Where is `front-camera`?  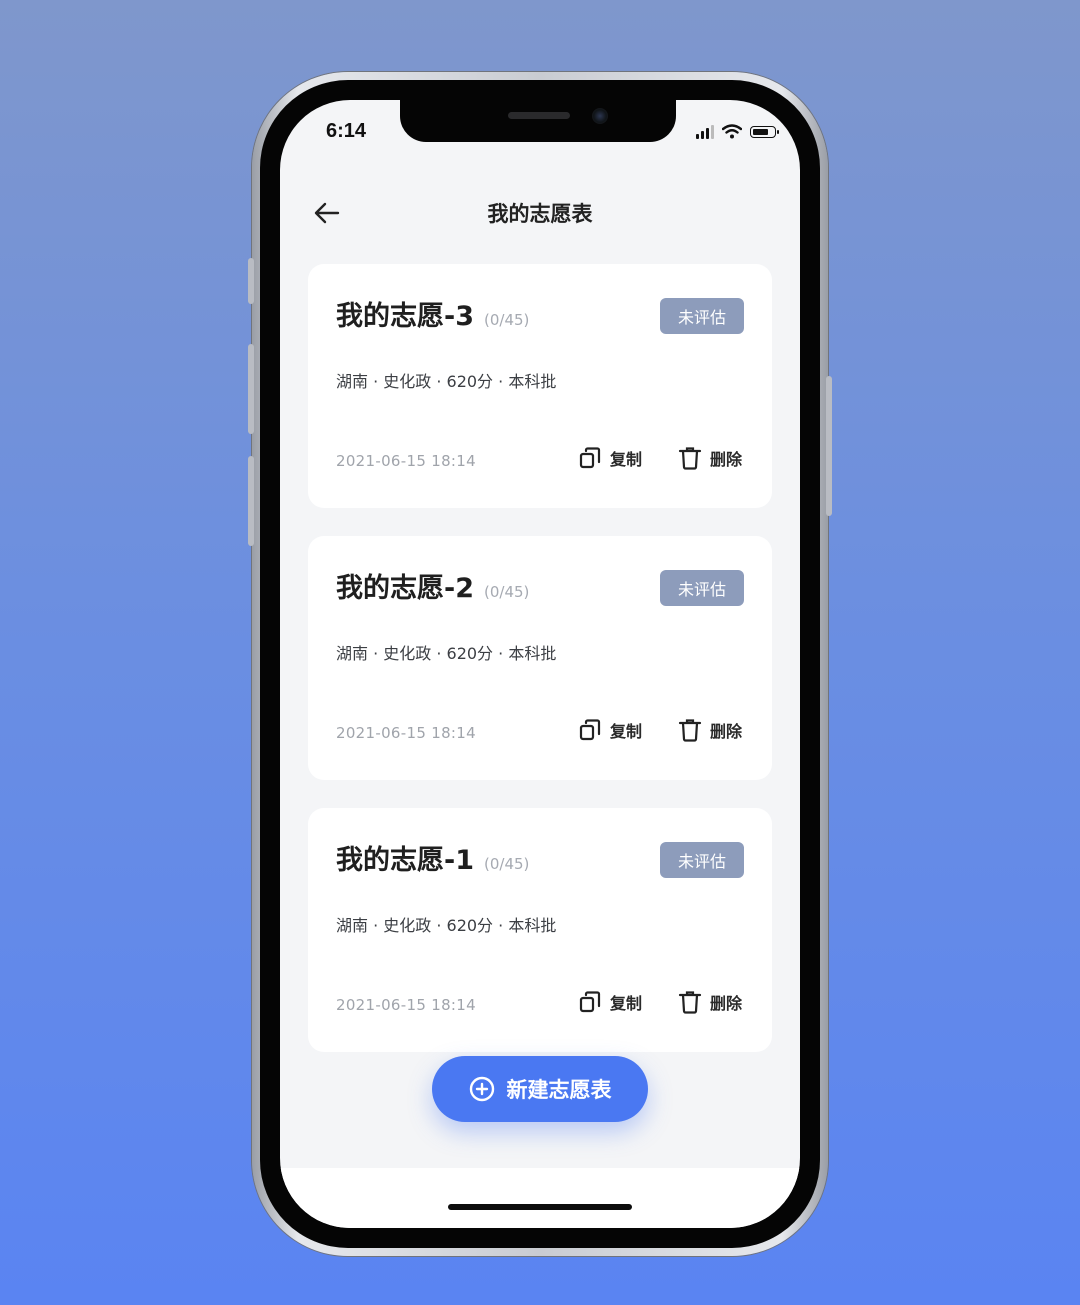
front-camera is located at coordinates (600, 116).